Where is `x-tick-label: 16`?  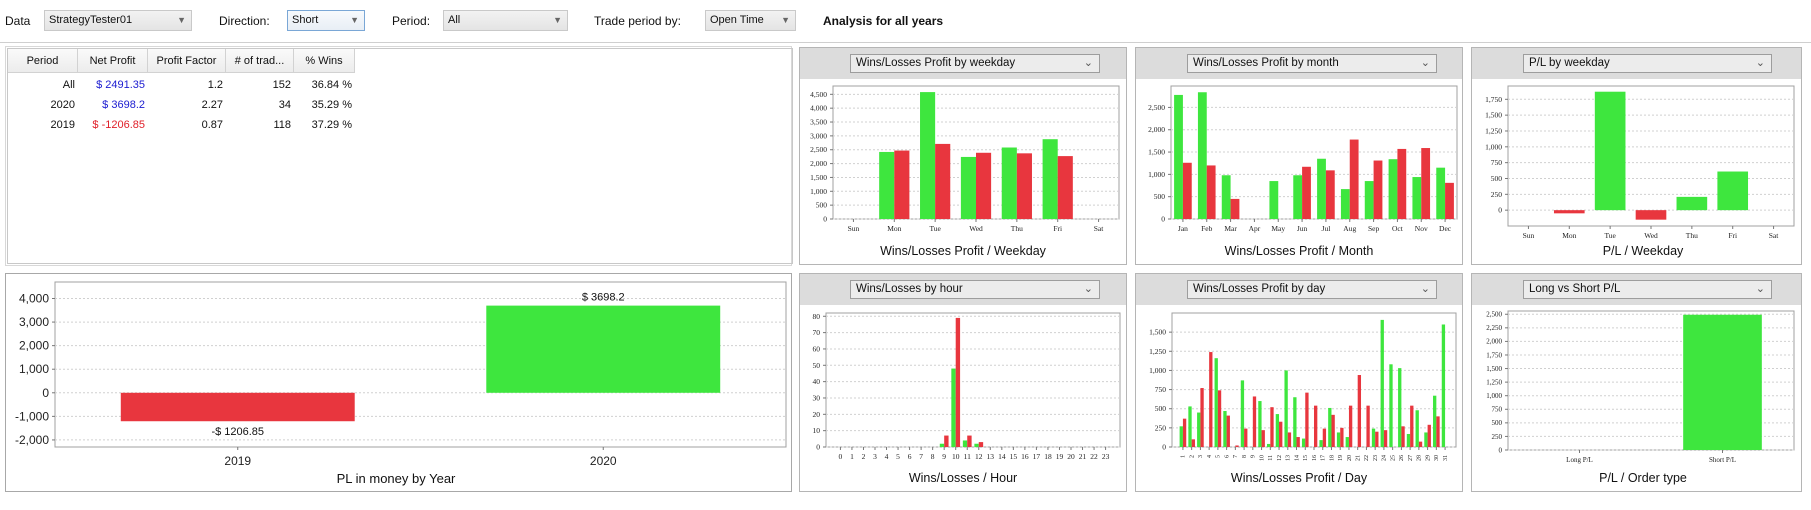 x-tick-label: 16 is located at coordinates (1315, 458).